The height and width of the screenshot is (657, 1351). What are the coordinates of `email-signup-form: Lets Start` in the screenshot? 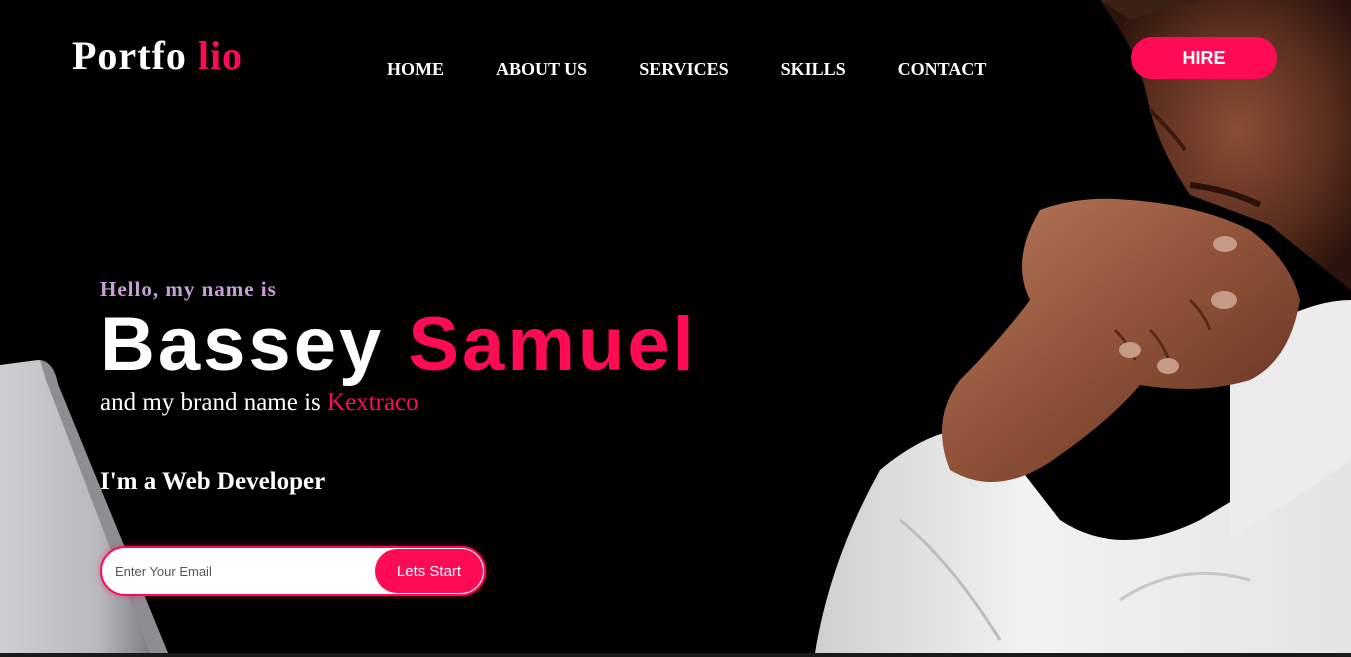 It's located at (293, 571).